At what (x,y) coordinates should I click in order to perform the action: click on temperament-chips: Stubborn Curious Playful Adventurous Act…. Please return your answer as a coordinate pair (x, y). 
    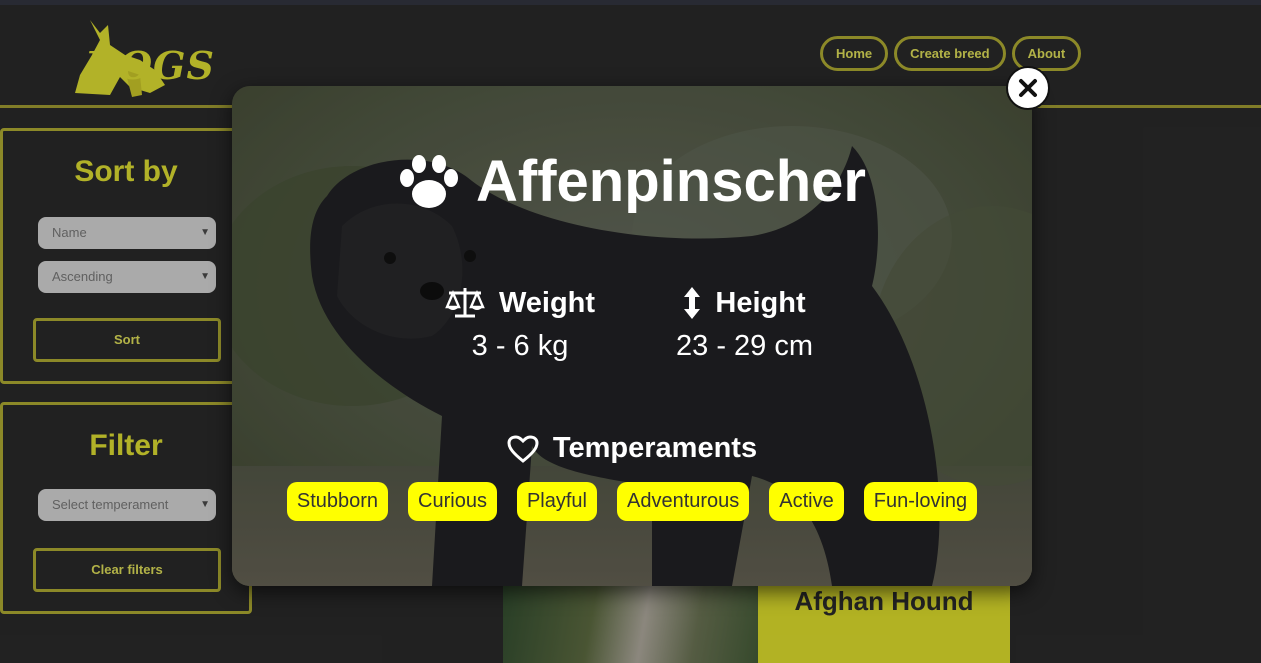
    Looking at the image, I should click on (632, 501).